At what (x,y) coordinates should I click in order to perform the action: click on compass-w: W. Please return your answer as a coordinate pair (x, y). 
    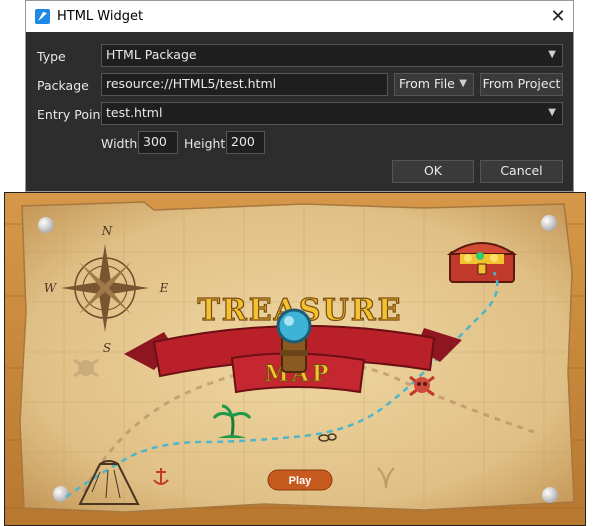
    Looking at the image, I should click on (51, 288).